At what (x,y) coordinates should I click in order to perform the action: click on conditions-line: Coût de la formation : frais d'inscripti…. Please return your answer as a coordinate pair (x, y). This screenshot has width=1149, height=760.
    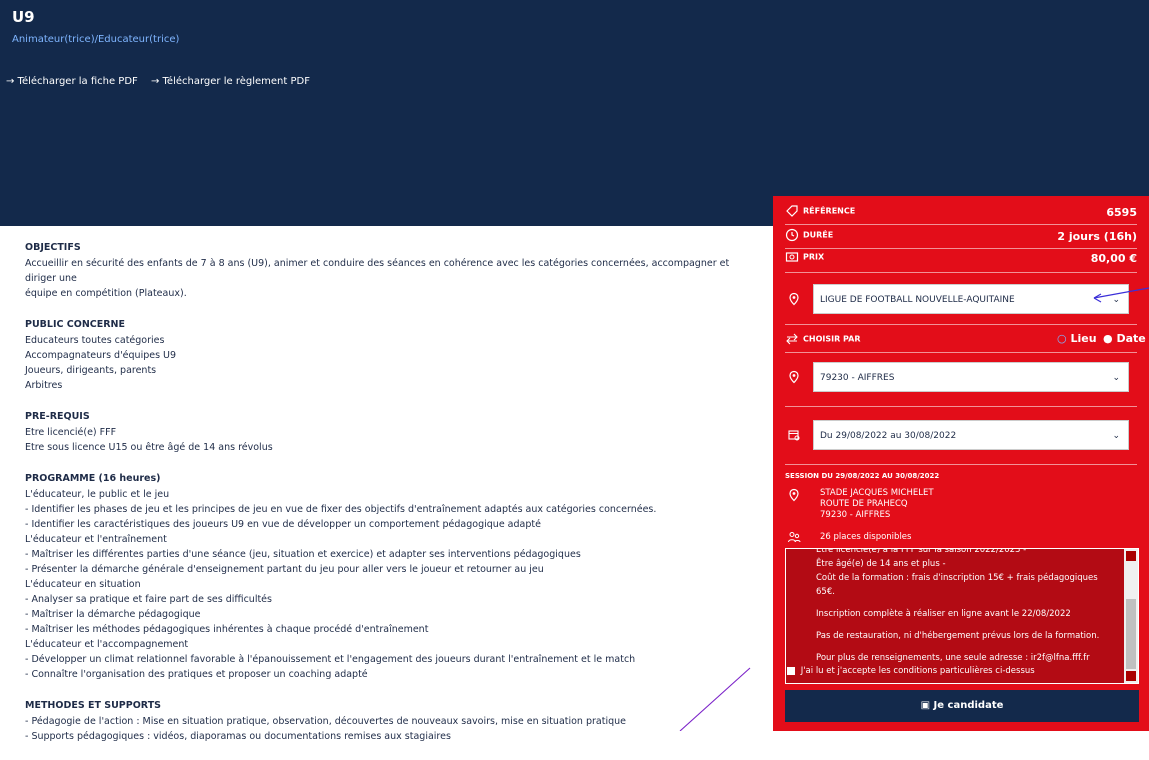
    Looking at the image, I should click on (957, 585).